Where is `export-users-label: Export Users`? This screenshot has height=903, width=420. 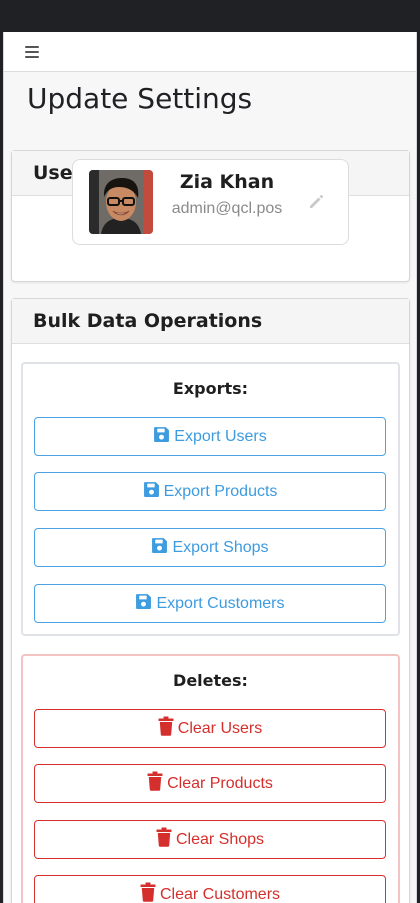
export-users-label: Export Users is located at coordinates (220, 436).